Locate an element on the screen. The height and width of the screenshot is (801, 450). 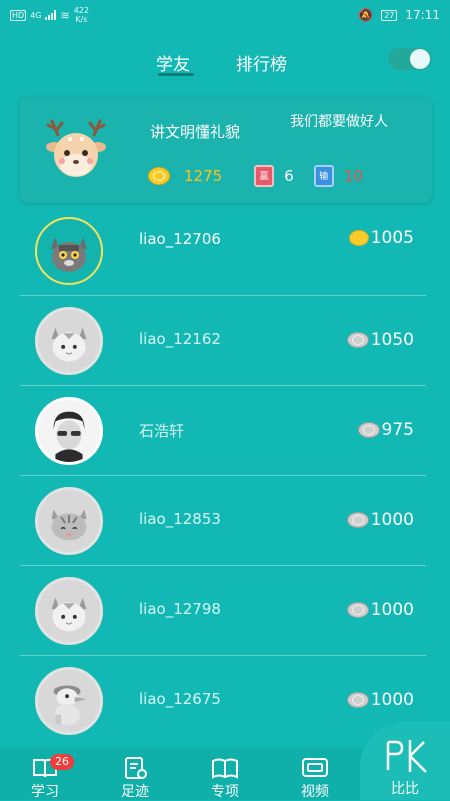
network-type: 4G is located at coordinates (36, 15).